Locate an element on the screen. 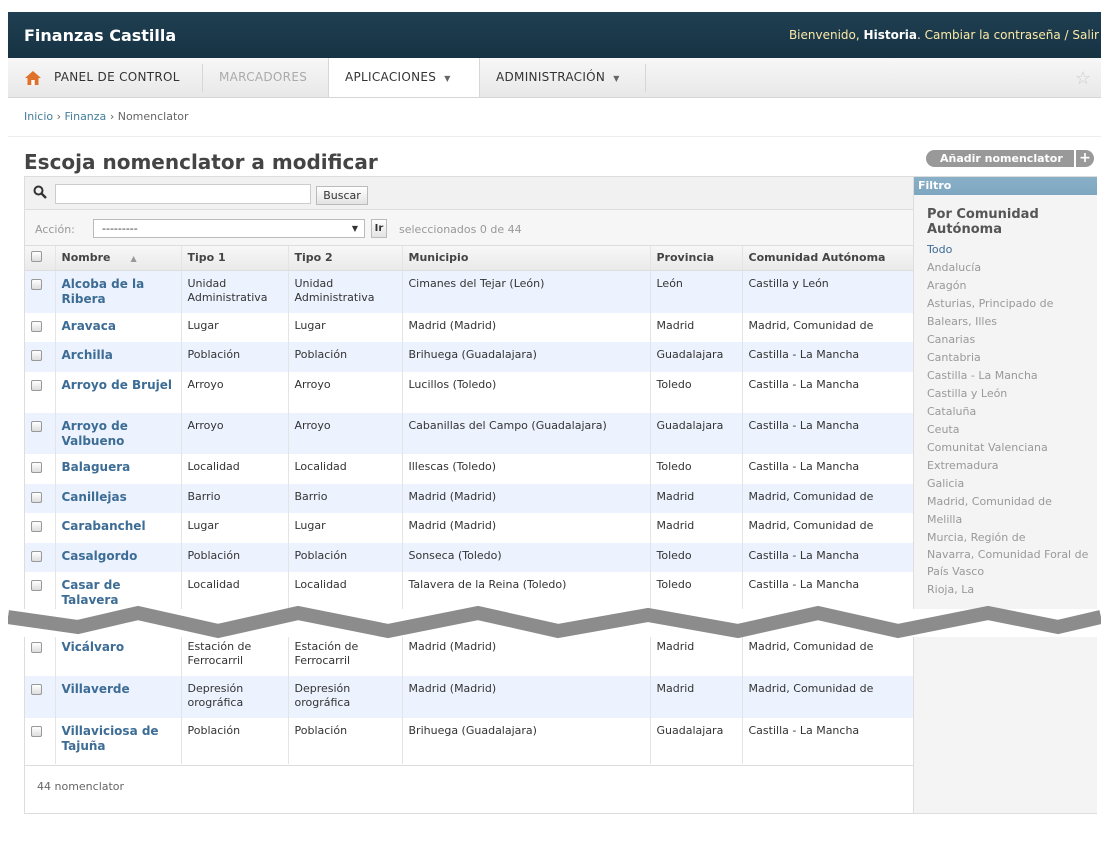  column-header-provincia: Provincia is located at coordinates (696, 258).